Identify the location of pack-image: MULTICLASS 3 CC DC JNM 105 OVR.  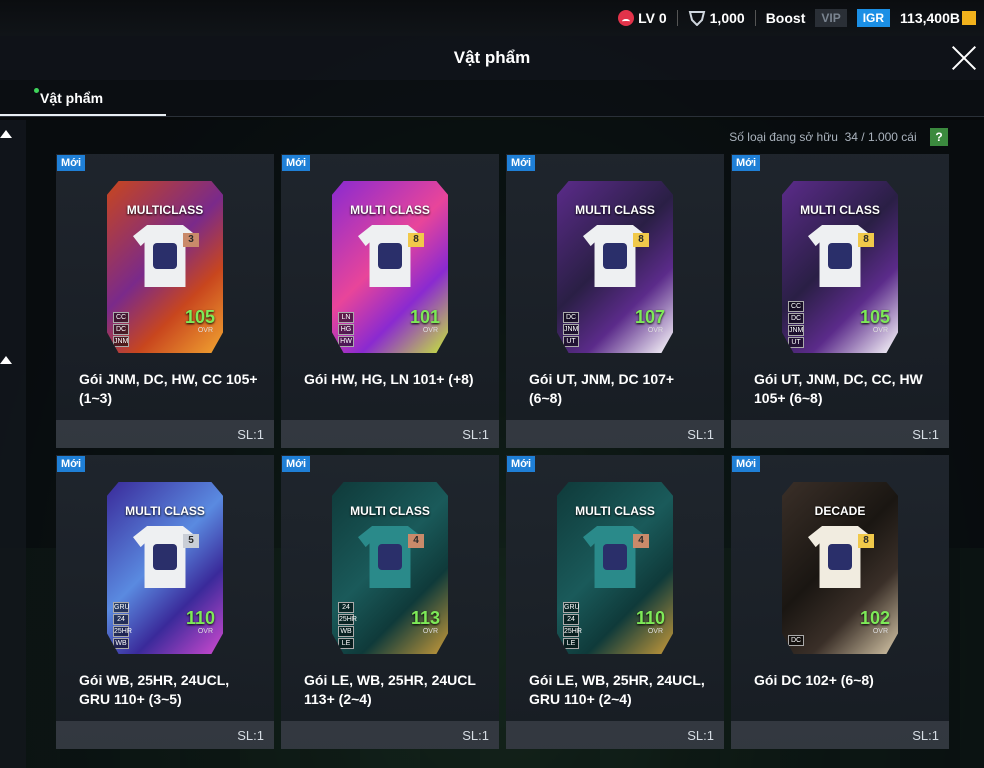
(165, 267).